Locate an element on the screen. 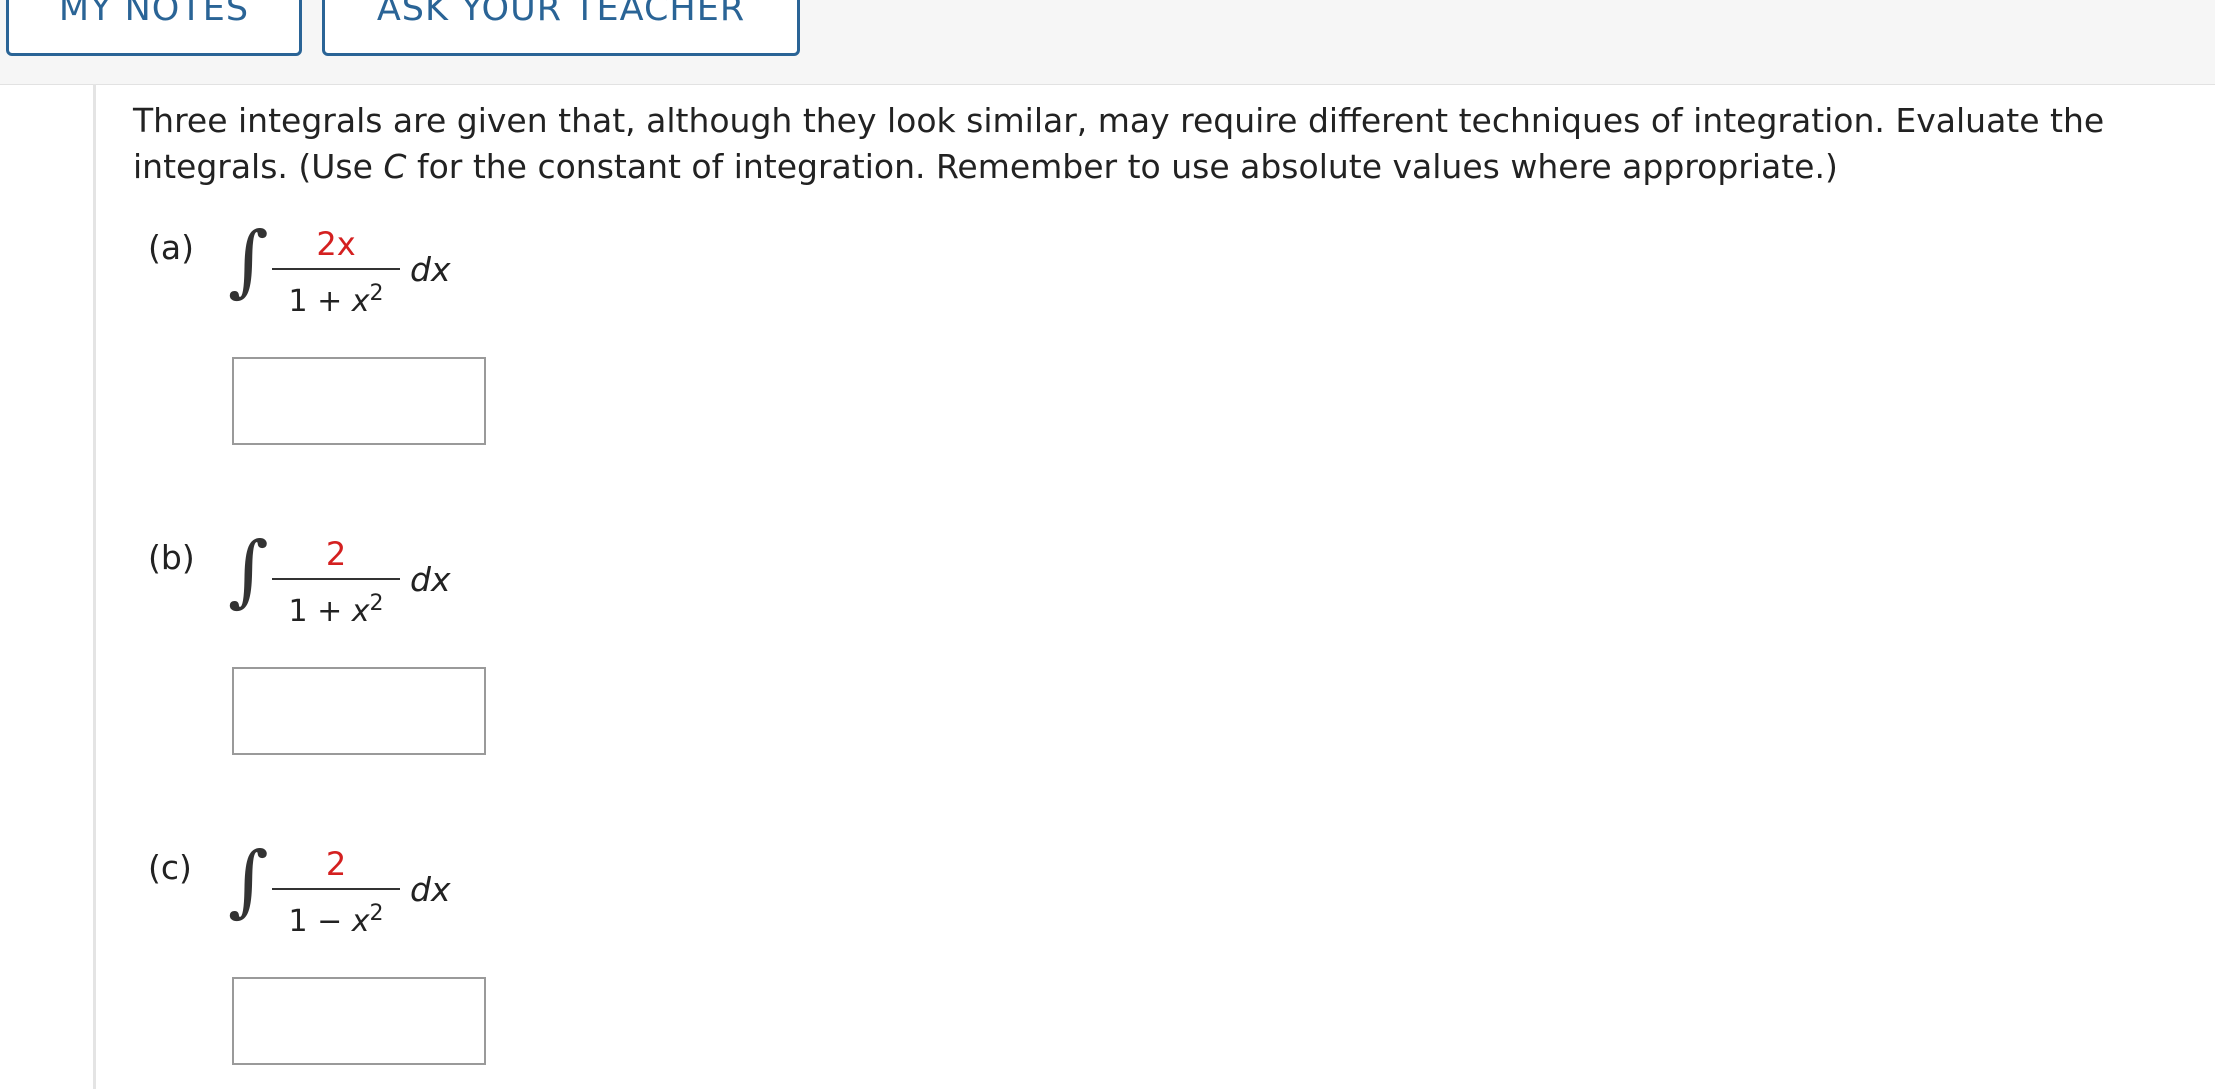 The height and width of the screenshot is (1089, 2215). integrand-fraction: 2 1 + x2 is located at coordinates (336, 582).